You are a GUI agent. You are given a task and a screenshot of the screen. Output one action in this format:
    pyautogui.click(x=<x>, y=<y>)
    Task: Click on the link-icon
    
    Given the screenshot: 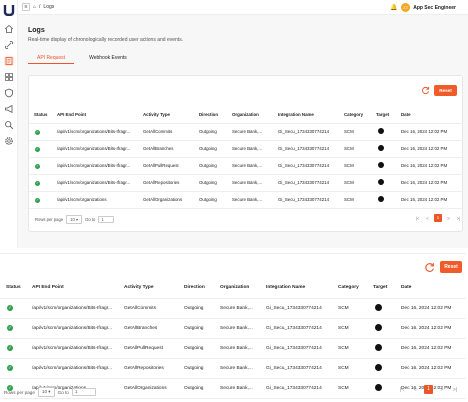 What is the action you would take?
    pyautogui.click(x=9, y=45)
    